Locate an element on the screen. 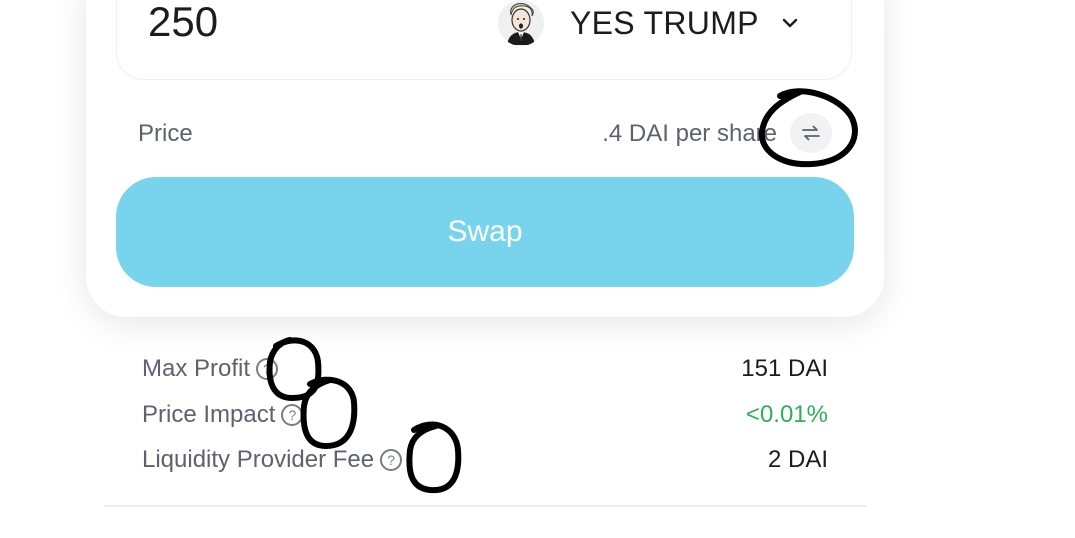 This screenshot has width=1075, height=538. price-label: Price is located at coordinates (165, 133).